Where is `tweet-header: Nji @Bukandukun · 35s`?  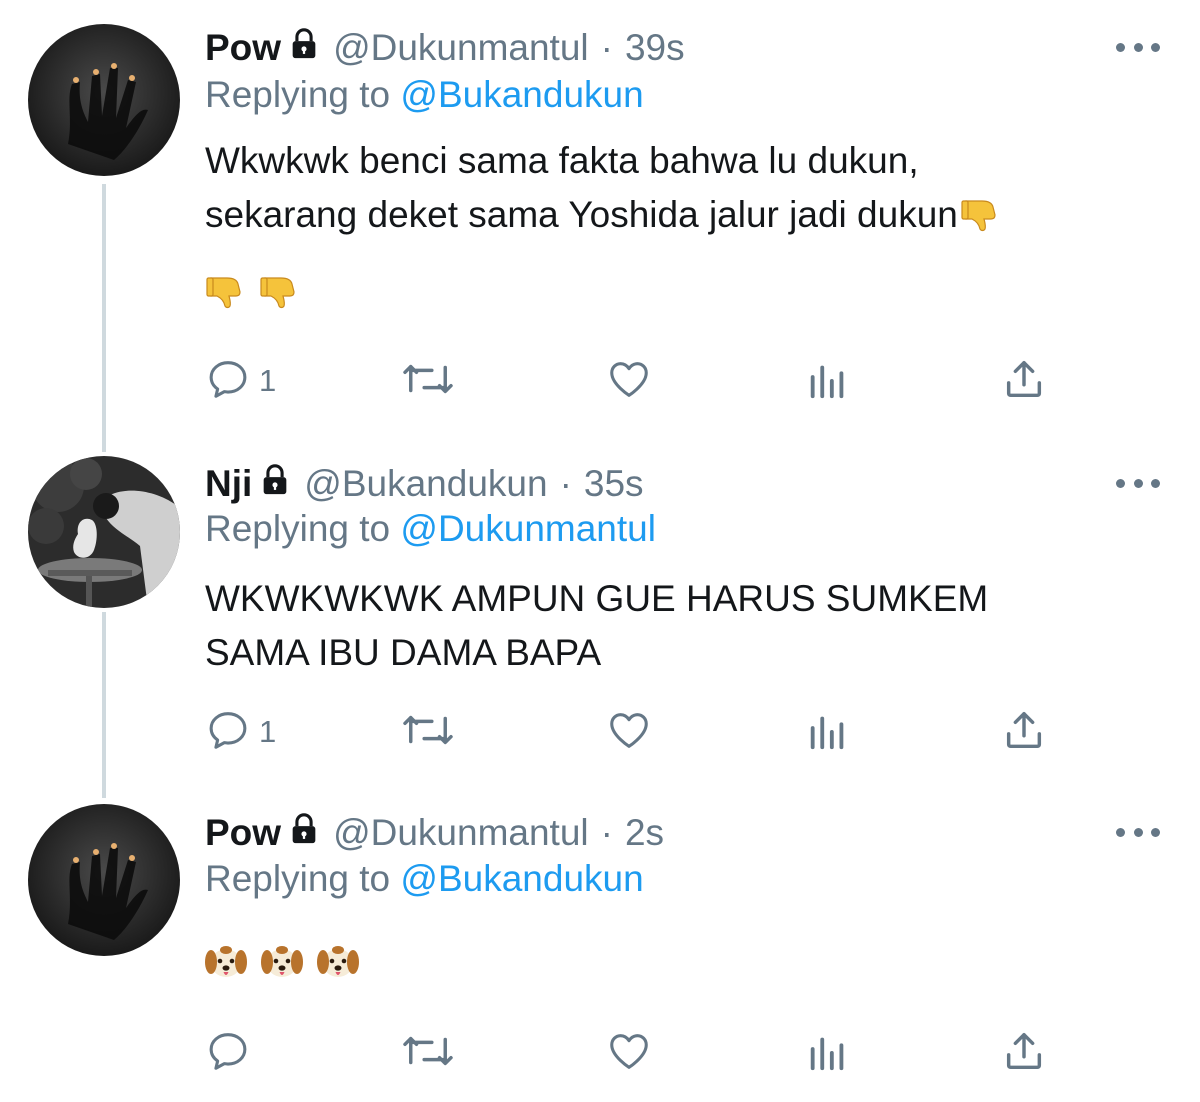
tweet-header: Nji @Bukandukun · 35s is located at coordinates (424, 484).